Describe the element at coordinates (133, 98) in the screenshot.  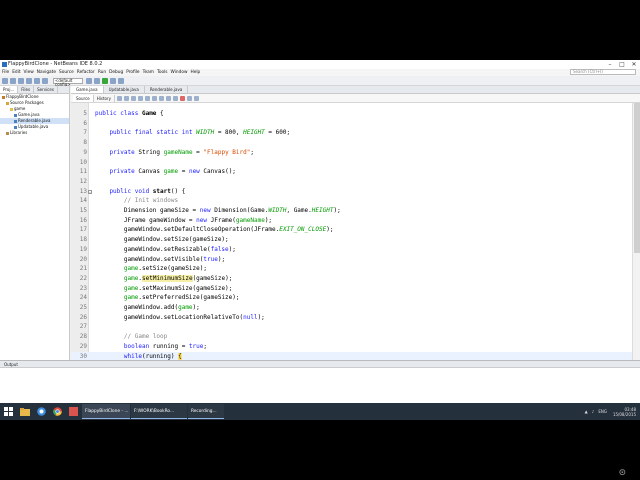
I see `find-icon` at that location.